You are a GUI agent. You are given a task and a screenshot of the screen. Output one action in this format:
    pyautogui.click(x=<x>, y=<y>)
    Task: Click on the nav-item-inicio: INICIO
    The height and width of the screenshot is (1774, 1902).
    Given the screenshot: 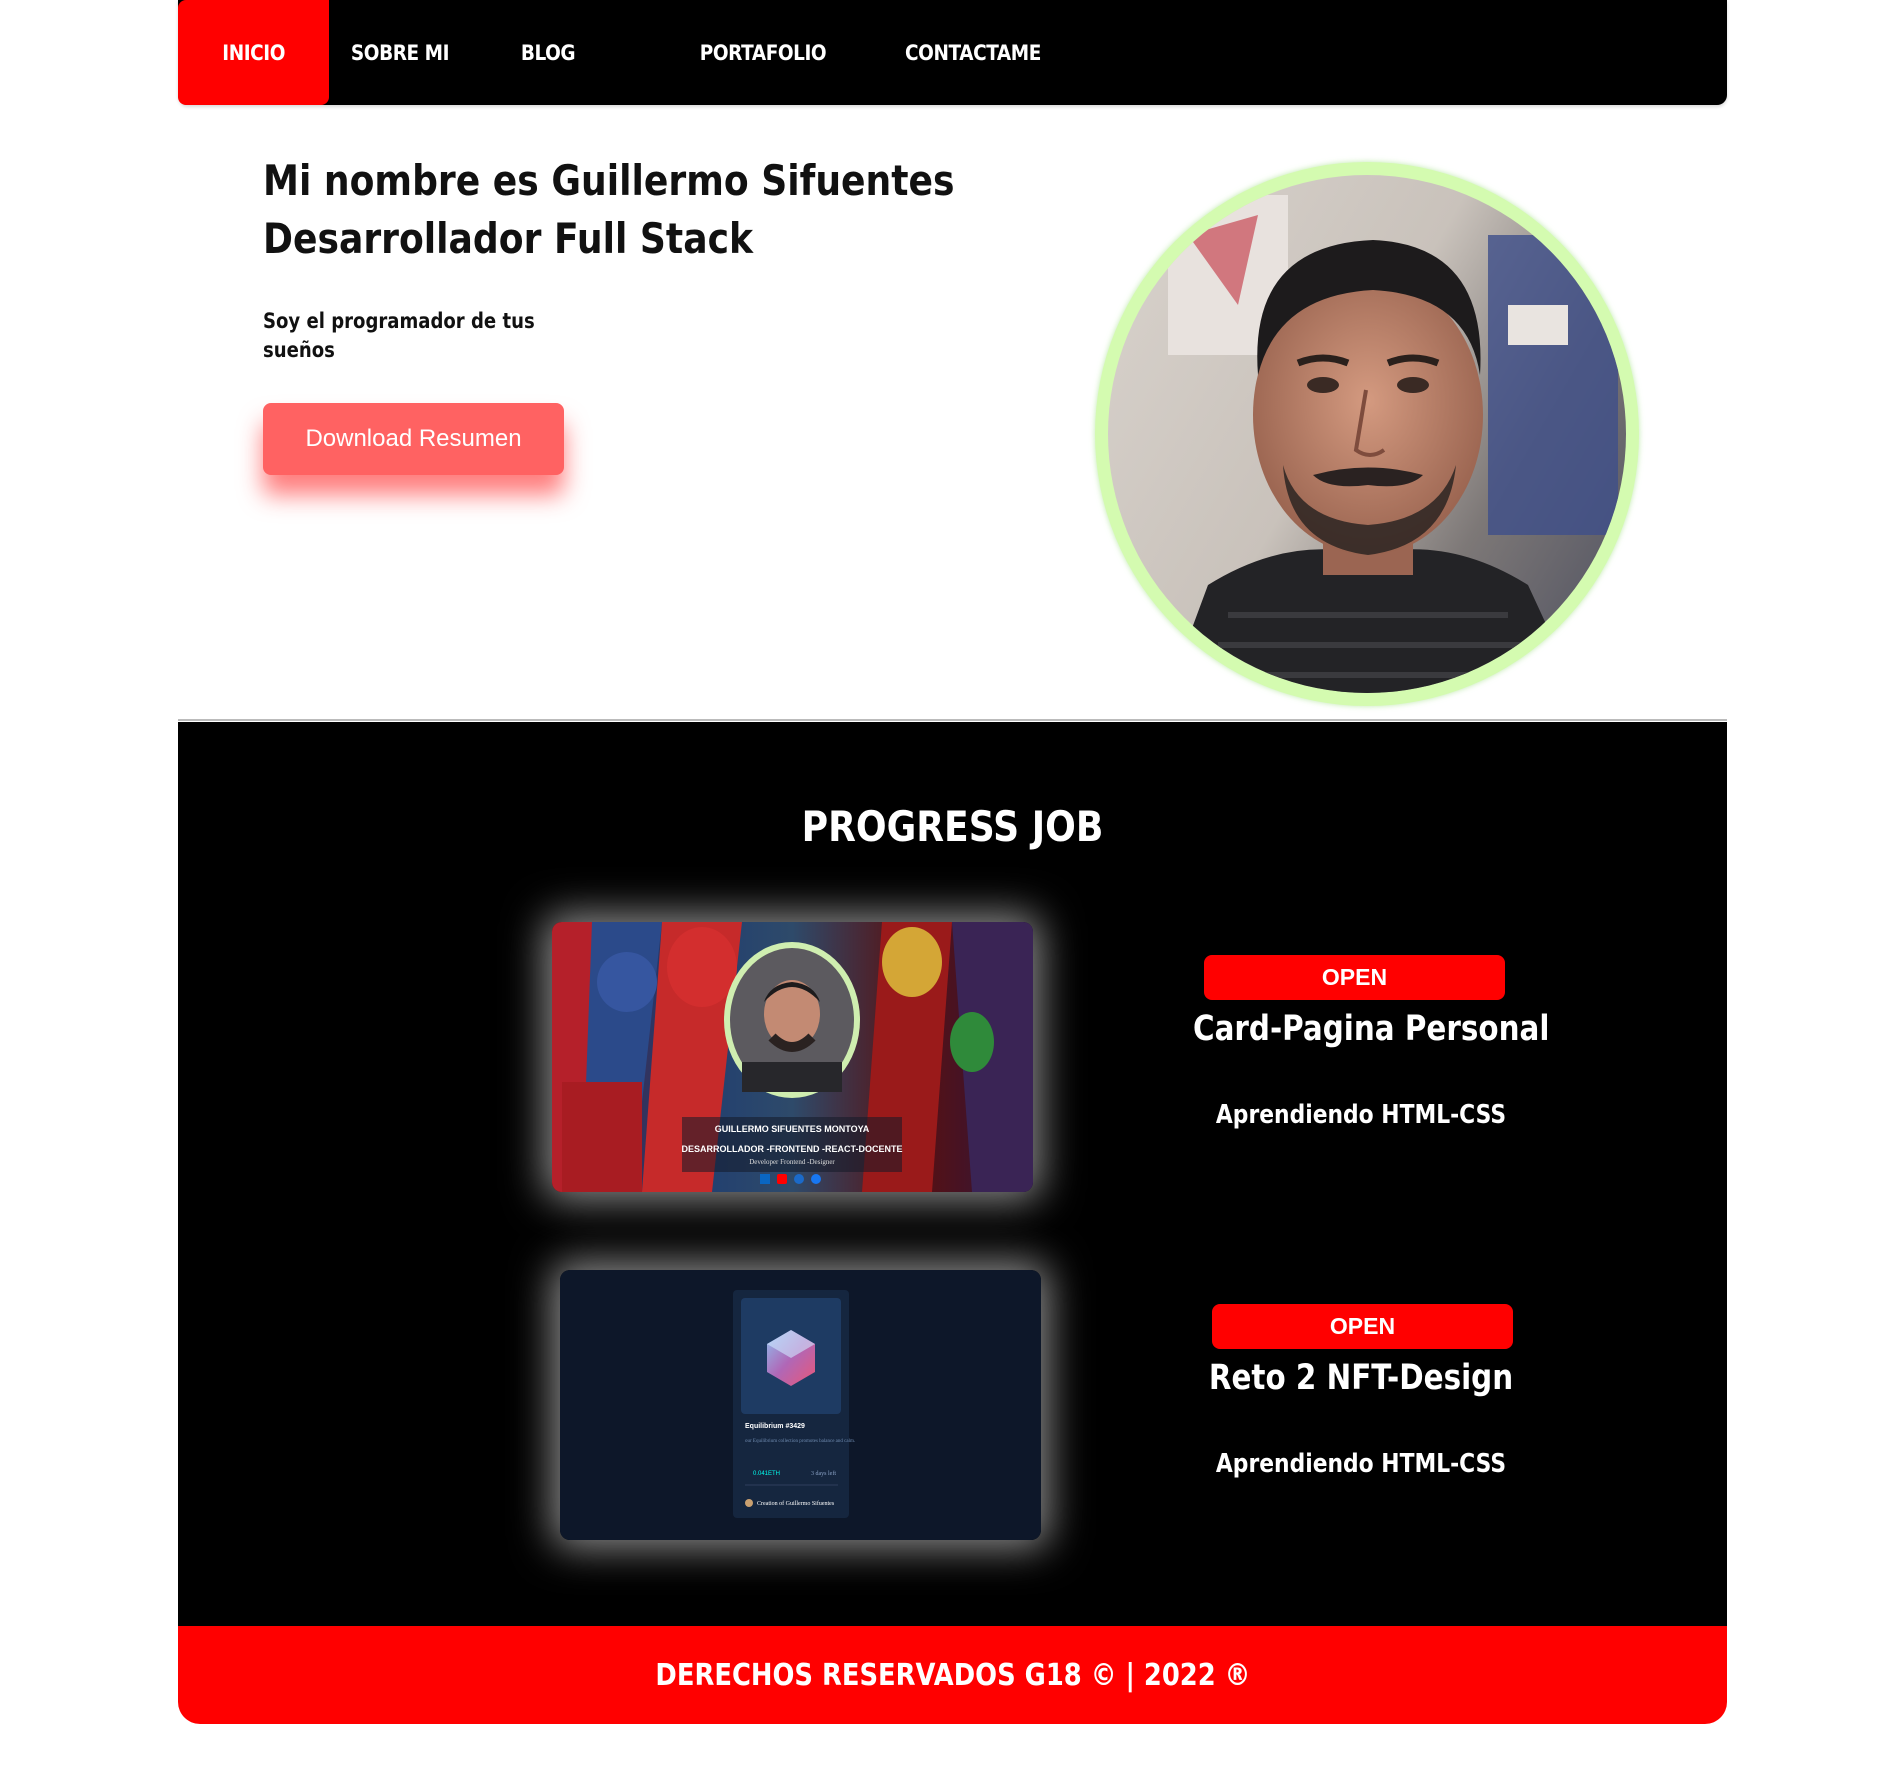 What is the action you would take?
    pyautogui.click(x=253, y=52)
    